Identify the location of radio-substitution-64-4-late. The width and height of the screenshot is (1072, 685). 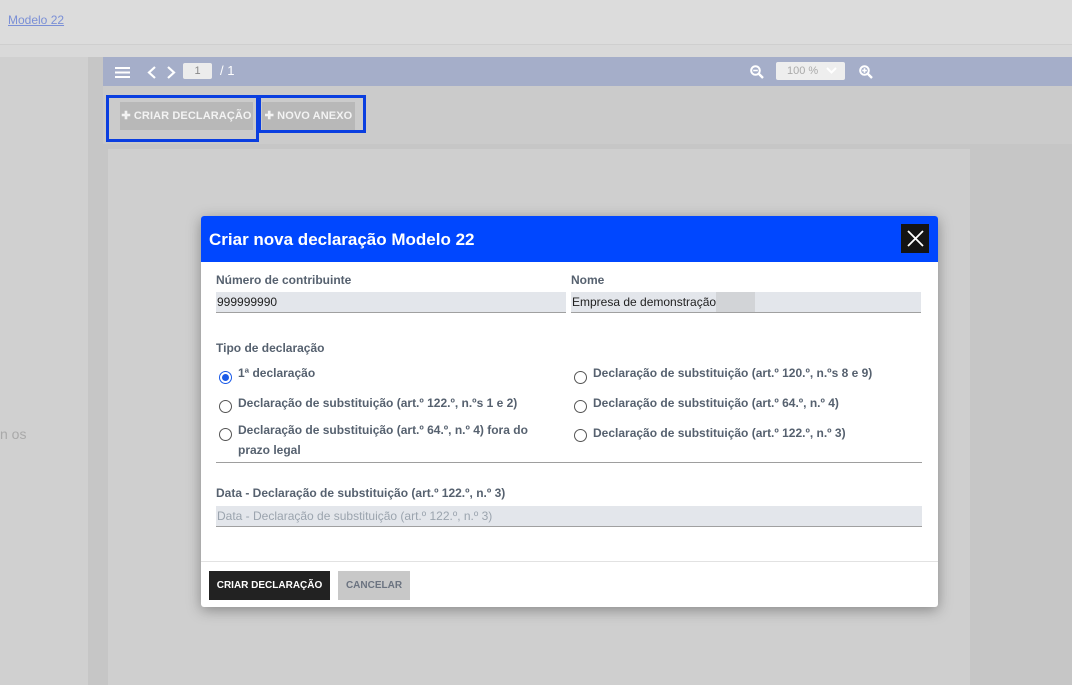
(225, 434).